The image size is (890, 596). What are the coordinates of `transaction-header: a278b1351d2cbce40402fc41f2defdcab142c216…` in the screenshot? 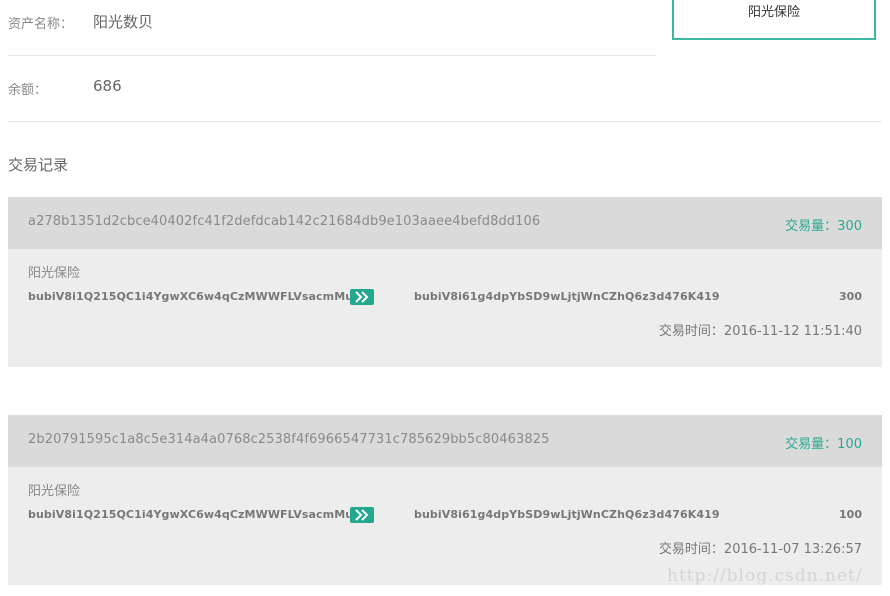 It's located at (445, 223).